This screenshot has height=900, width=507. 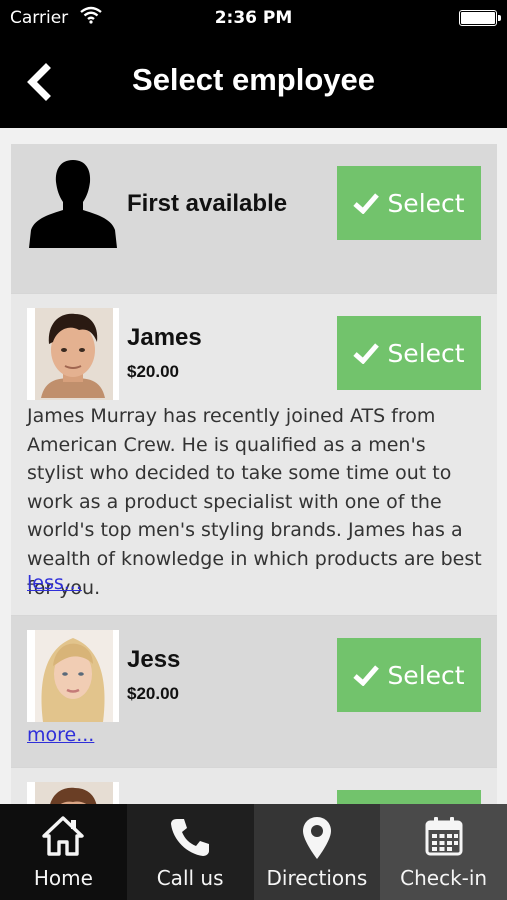 I want to click on employee-photo, so click(x=73, y=793).